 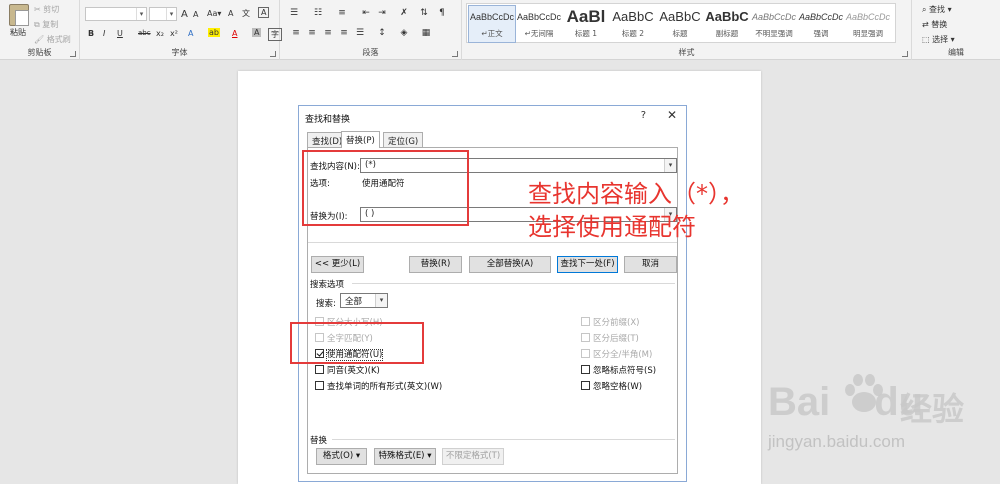 I want to click on increase-indent-icon: ⇥, so click(x=382, y=13).